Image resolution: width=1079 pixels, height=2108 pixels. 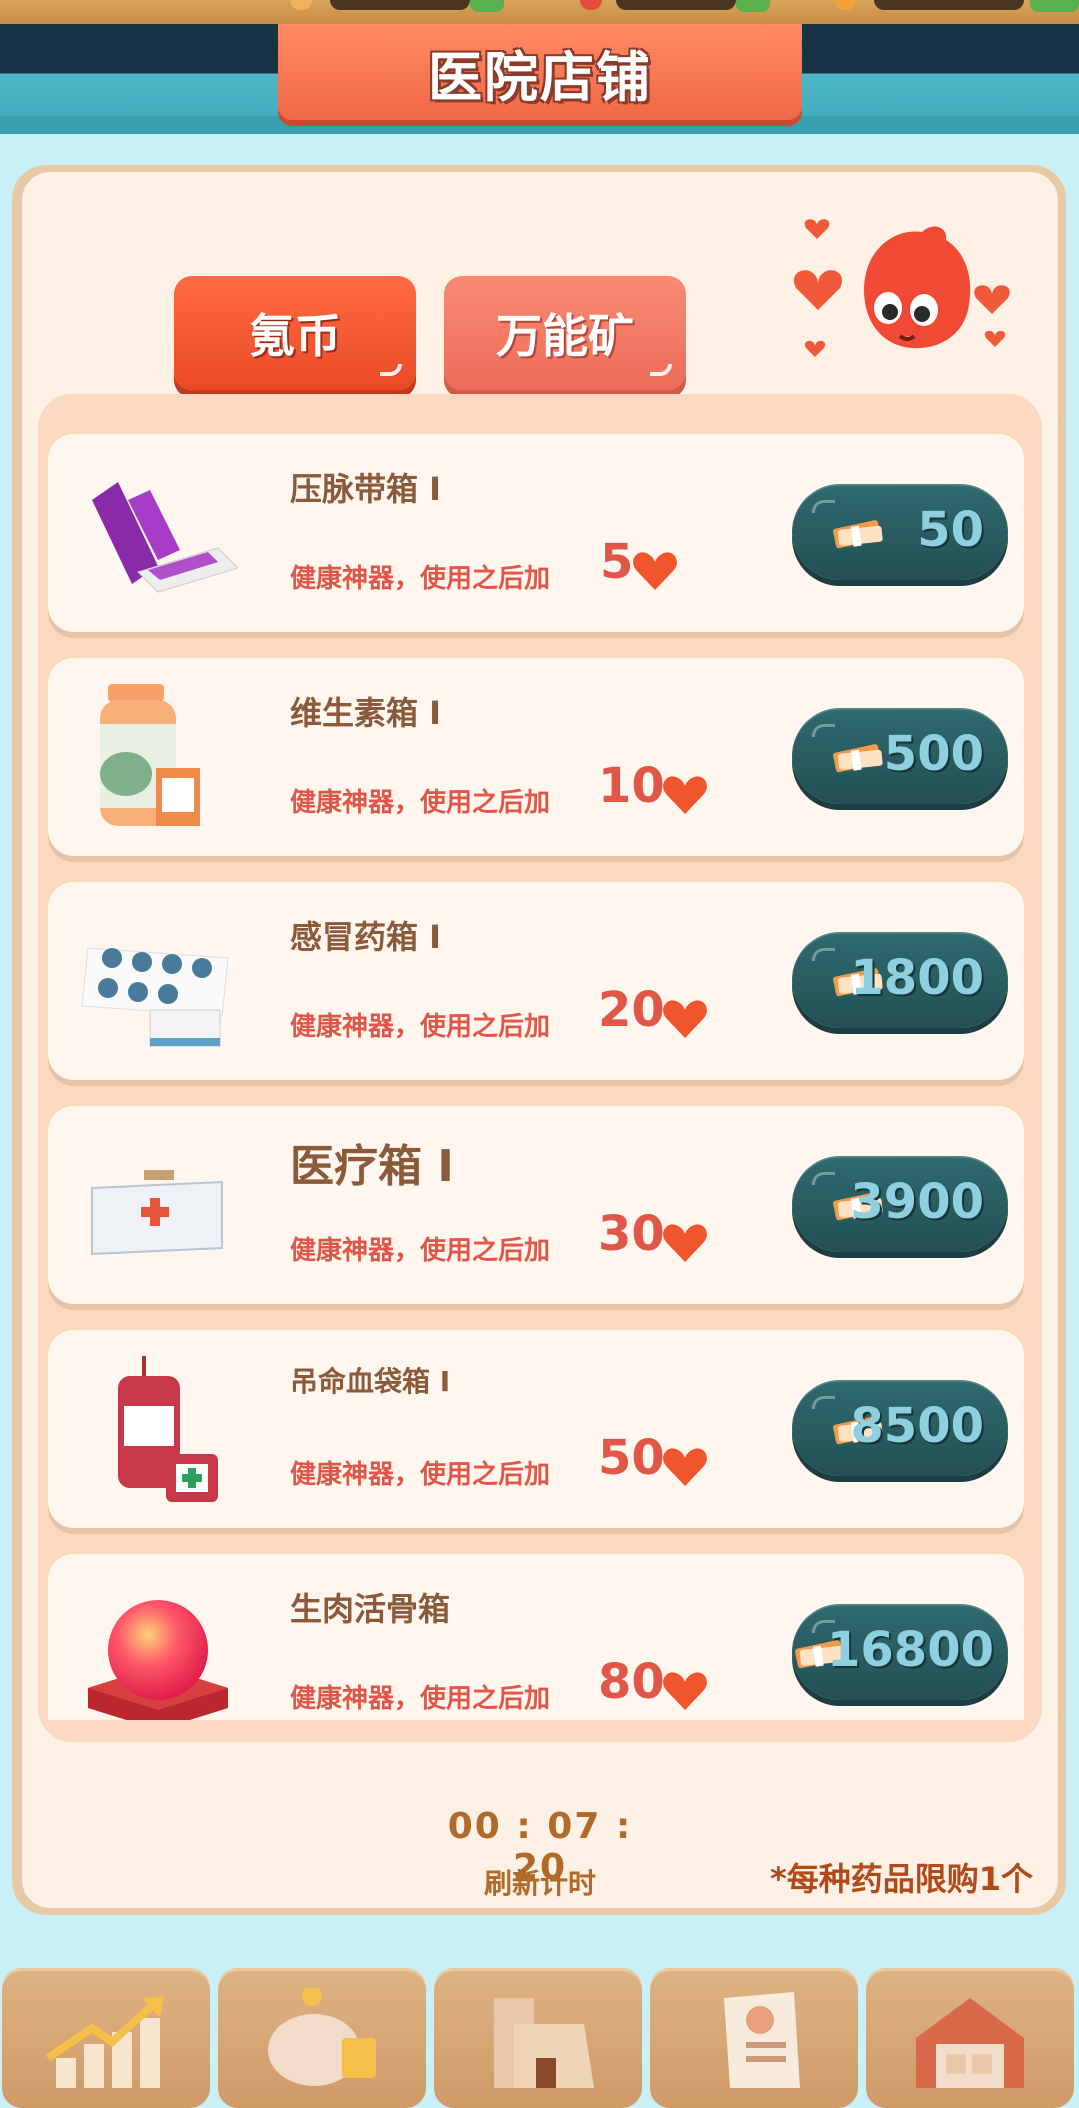 What do you see at coordinates (536, 757) in the screenshot?
I see `list-item: 维生素箱 I 健康神器，使用之后加 10 500` at bounding box center [536, 757].